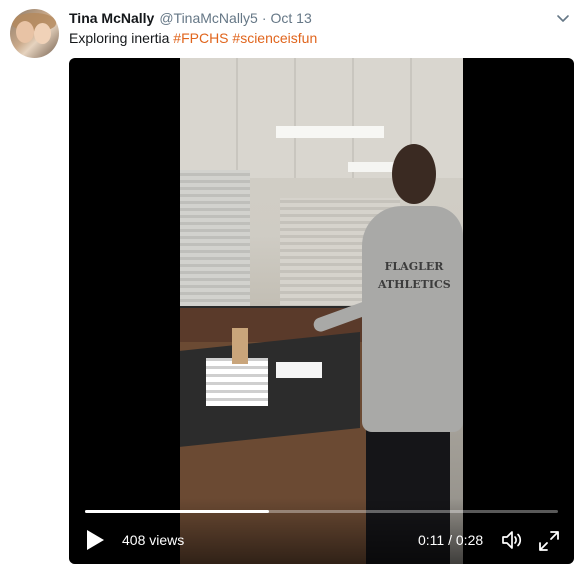 Image resolution: width=581 pixels, height=576 pixels. What do you see at coordinates (414, 266) in the screenshot?
I see `hoodie-print-line: FLAGLER` at bounding box center [414, 266].